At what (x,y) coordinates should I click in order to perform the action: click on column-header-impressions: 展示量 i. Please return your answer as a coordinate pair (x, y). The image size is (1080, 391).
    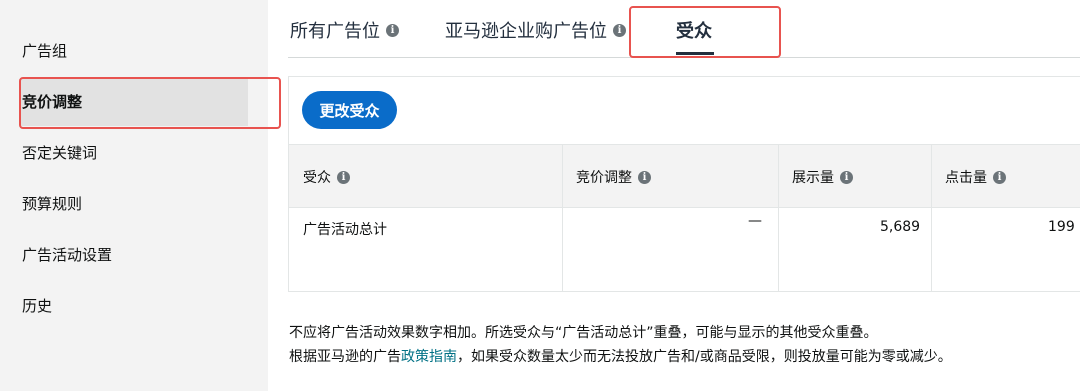
    Looking at the image, I should click on (822, 177).